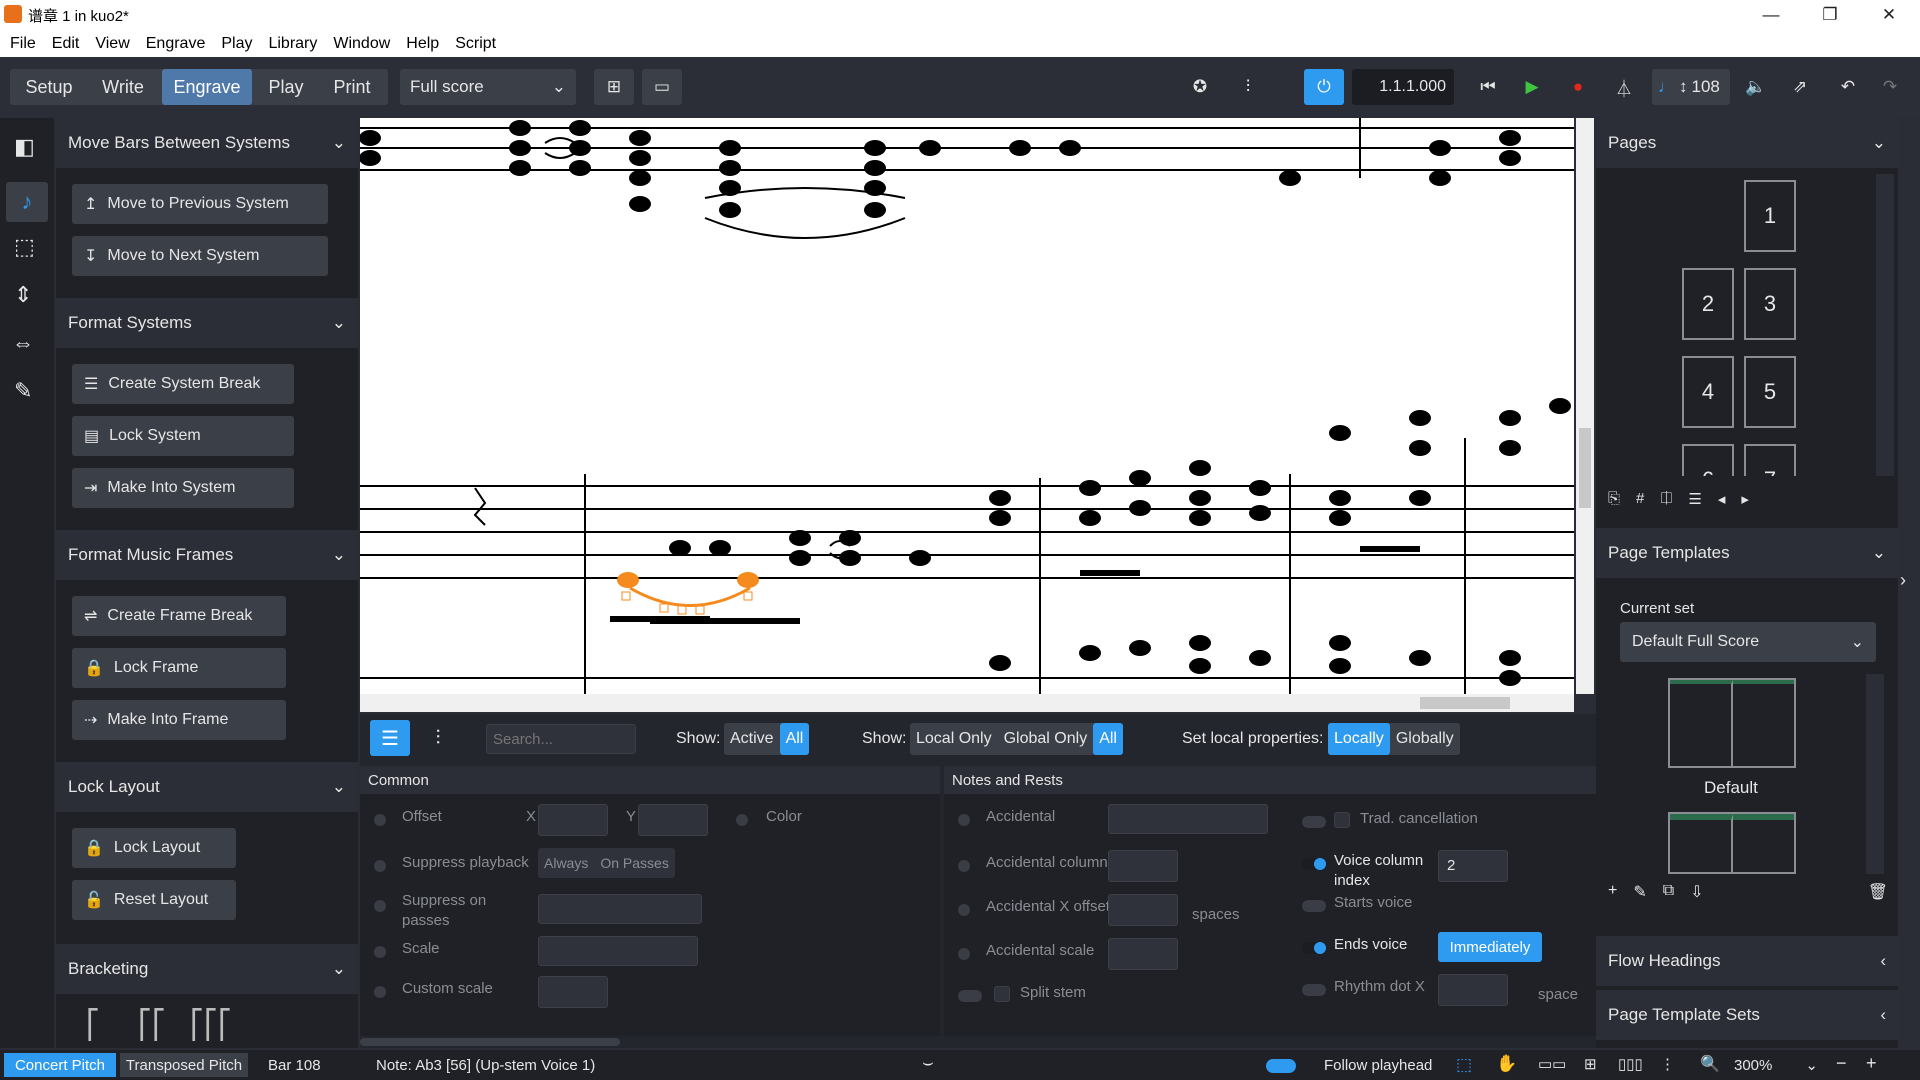 Image resolution: width=1920 pixels, height=1080 pixels. I want to click on accidental-column-toggle, so click(964, 866).